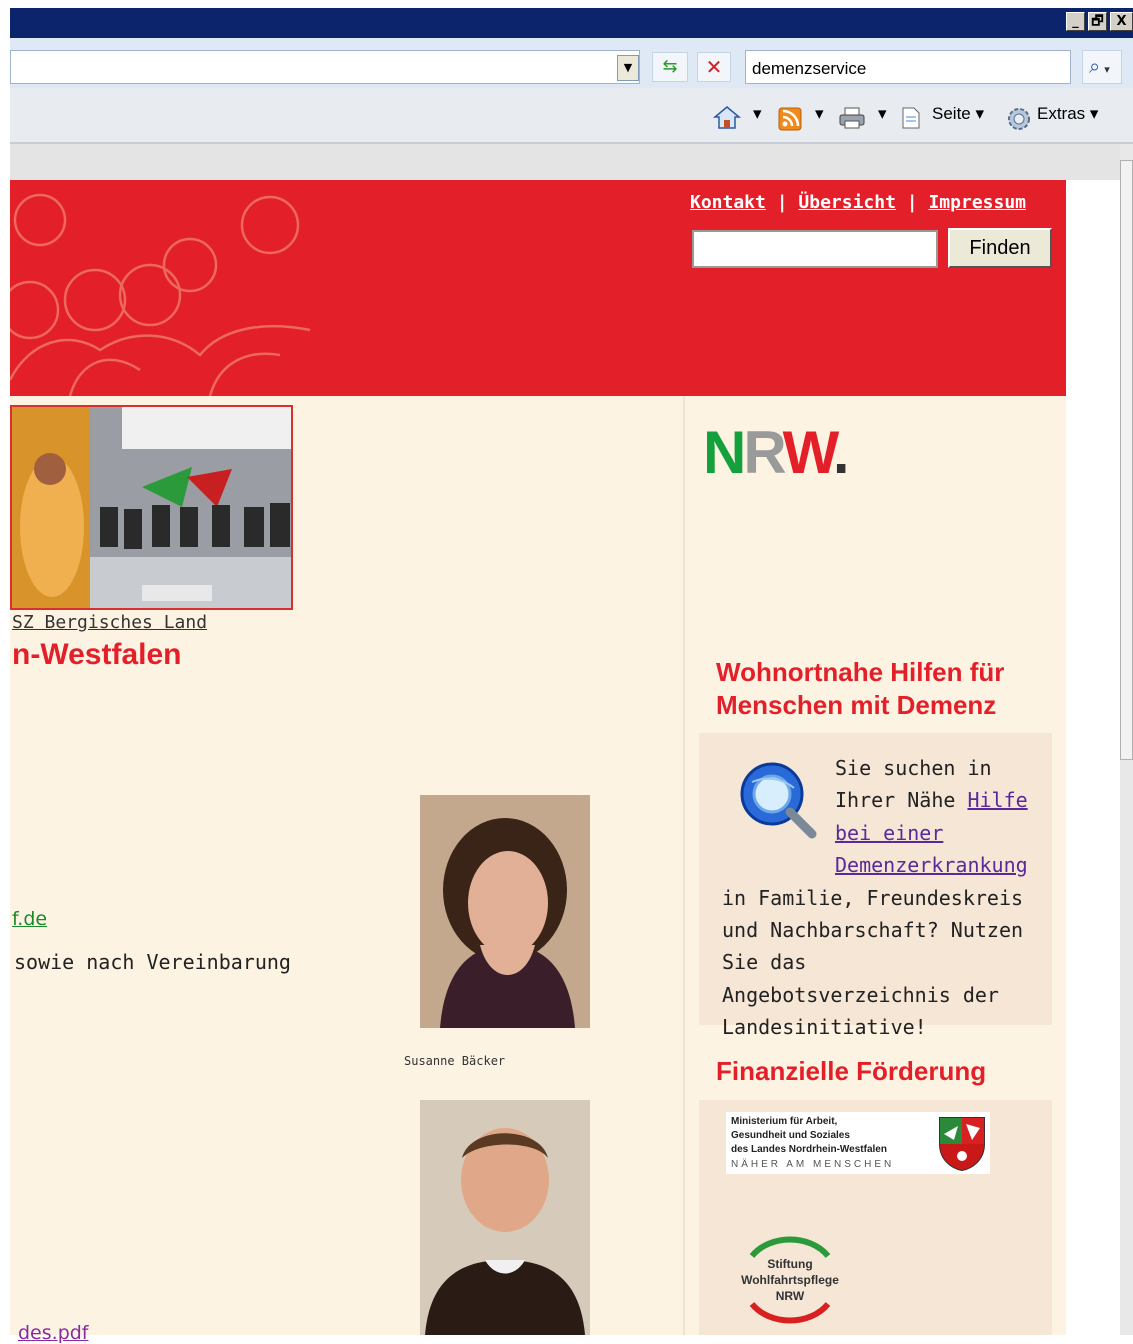 The image size is (1133, 1344). I want to click on nrw-coat-of-arms-icon, so click(962, 1145).